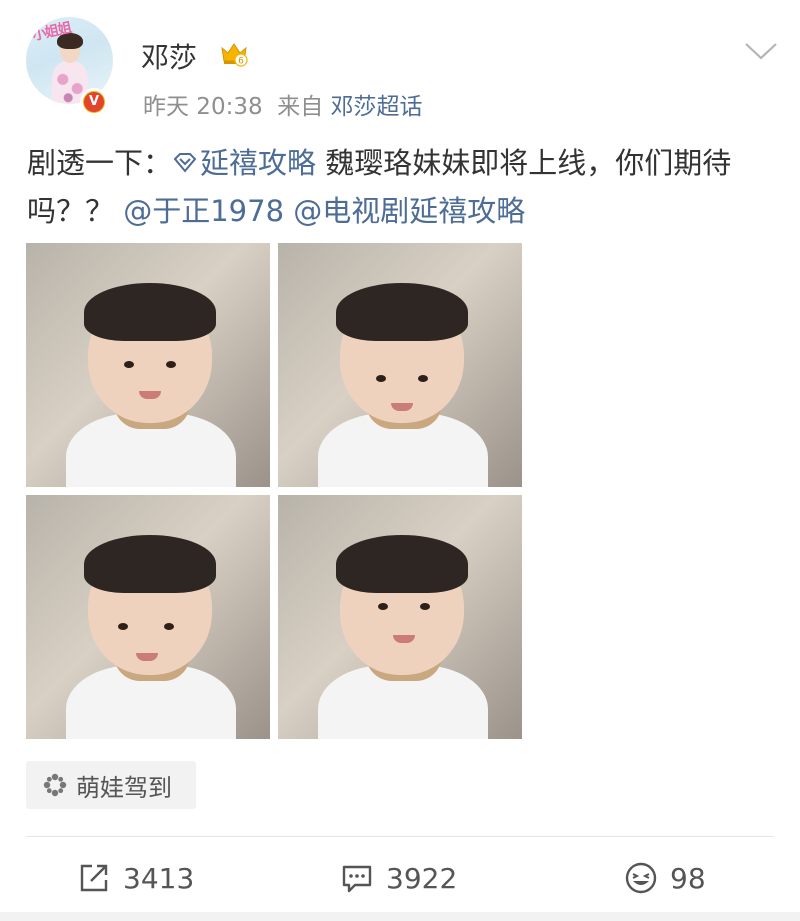 The height and width of the screenshot is (921, 800). Describe the element at coordinates (203, 211) in the screenshot. I see `mention-link-1: @于正1978` at that location.